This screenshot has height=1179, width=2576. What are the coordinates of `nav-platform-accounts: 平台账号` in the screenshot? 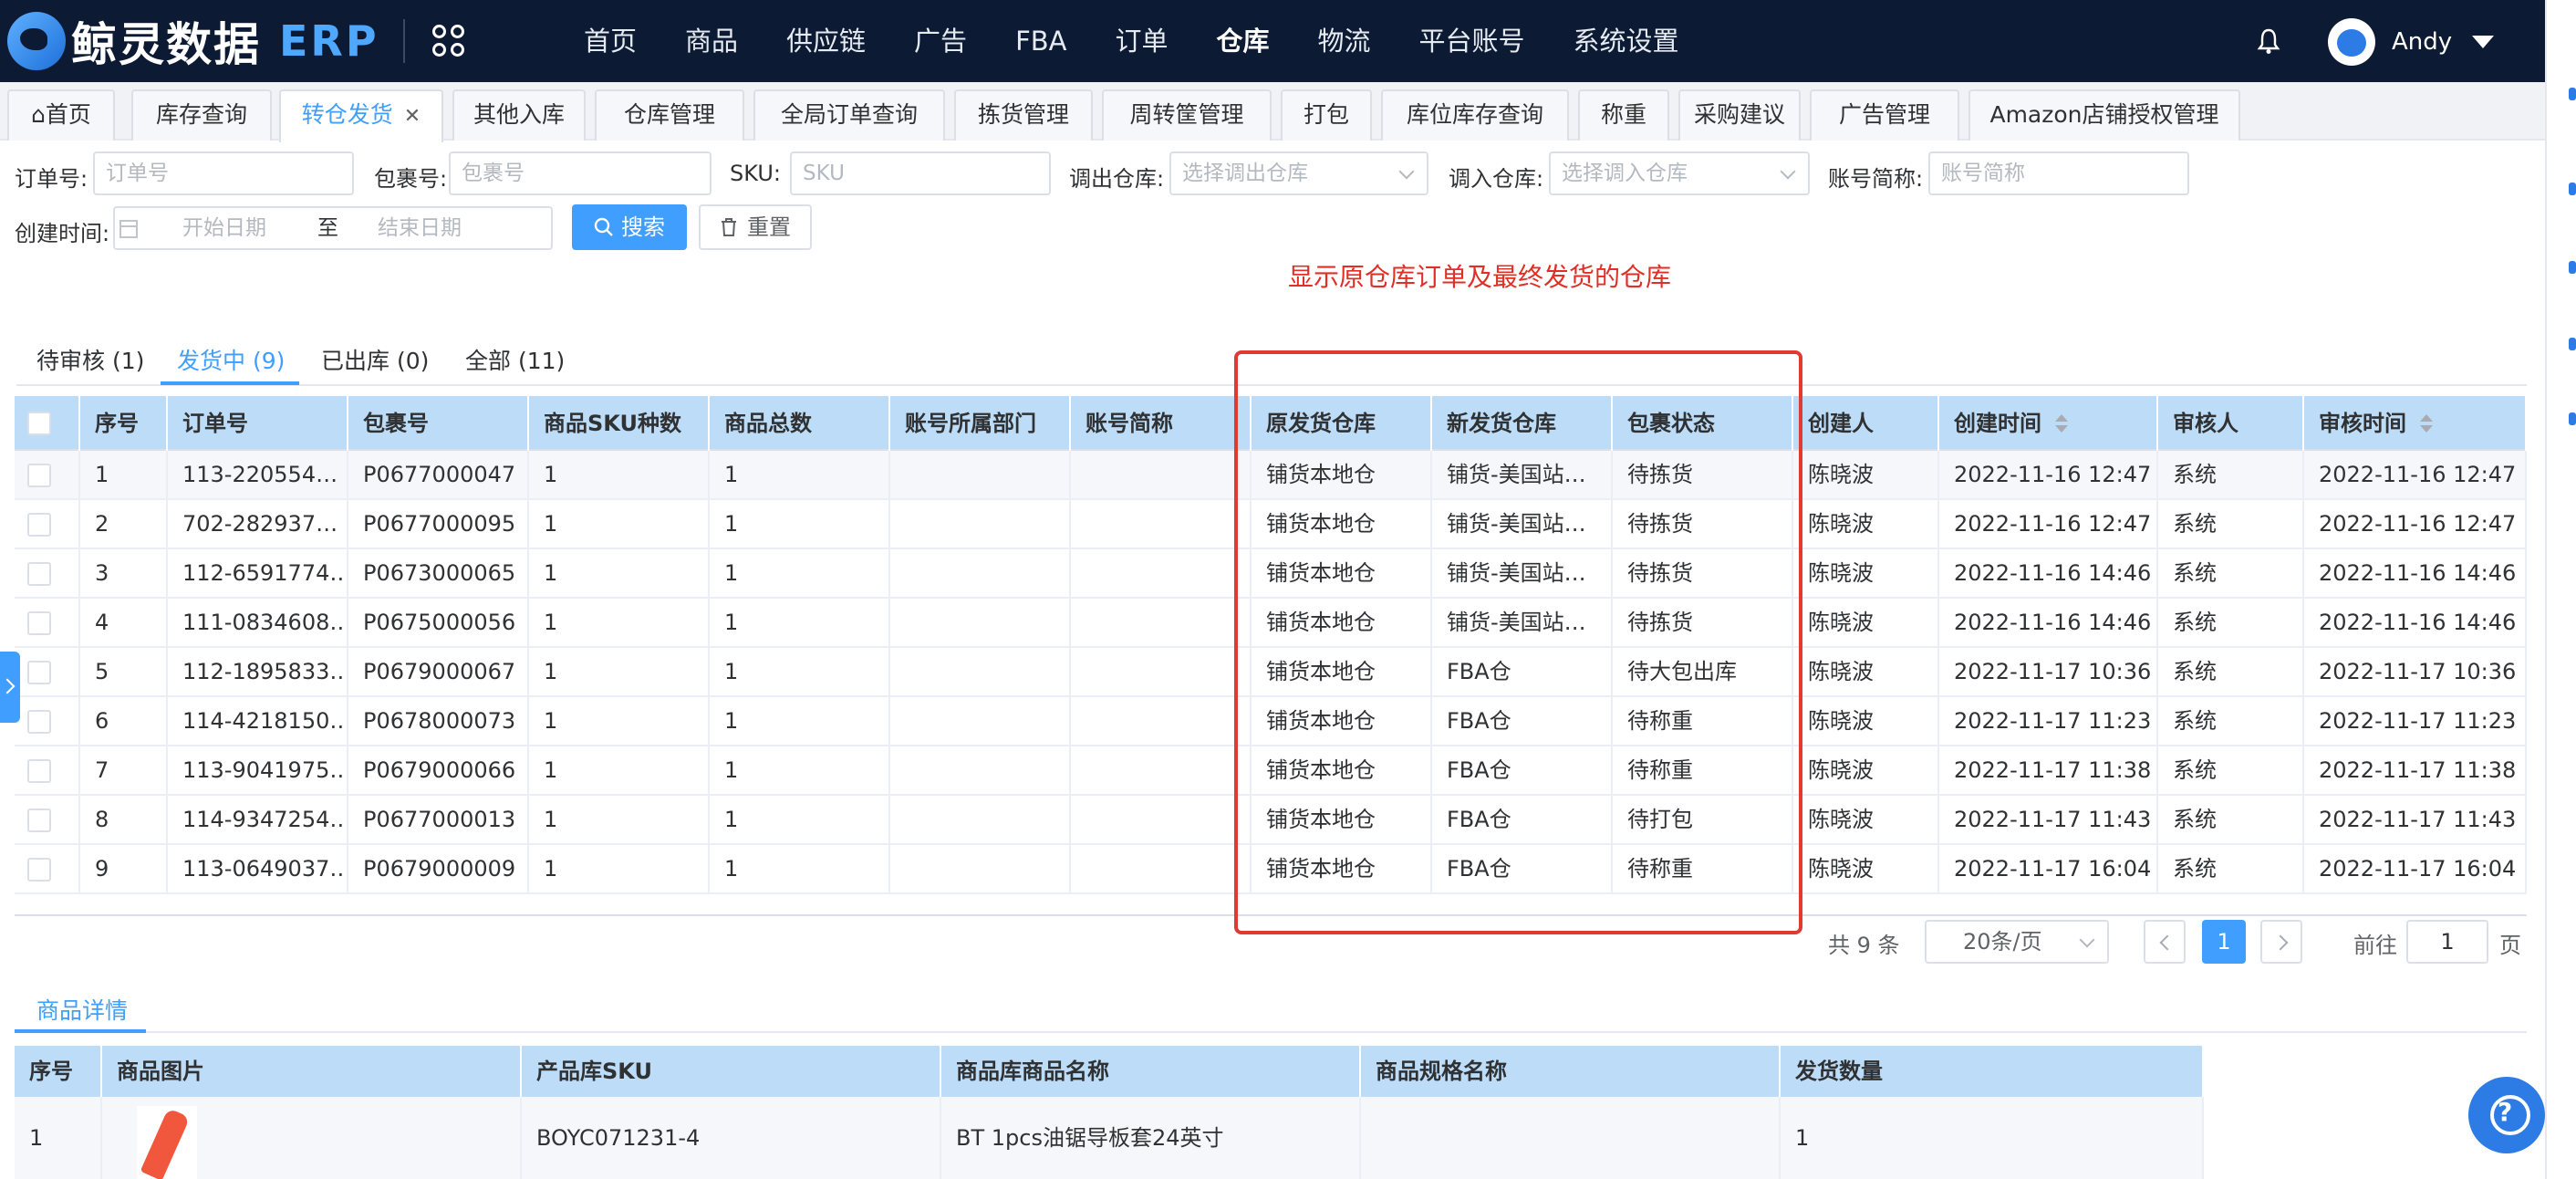 It's located at (1472, 41).